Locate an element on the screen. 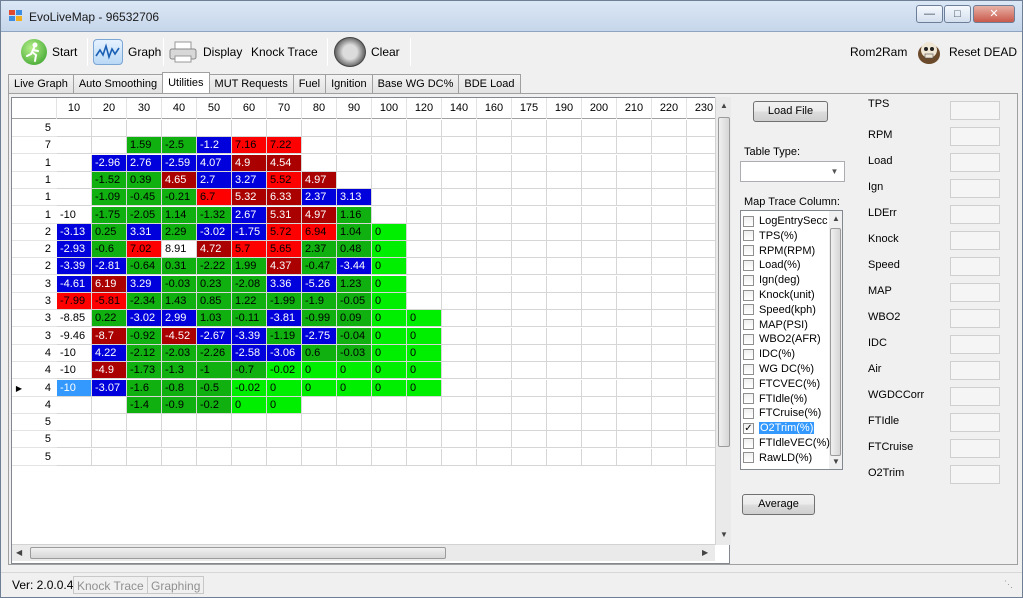  table-cell: 2.7 is located at coordinates (214, 180).